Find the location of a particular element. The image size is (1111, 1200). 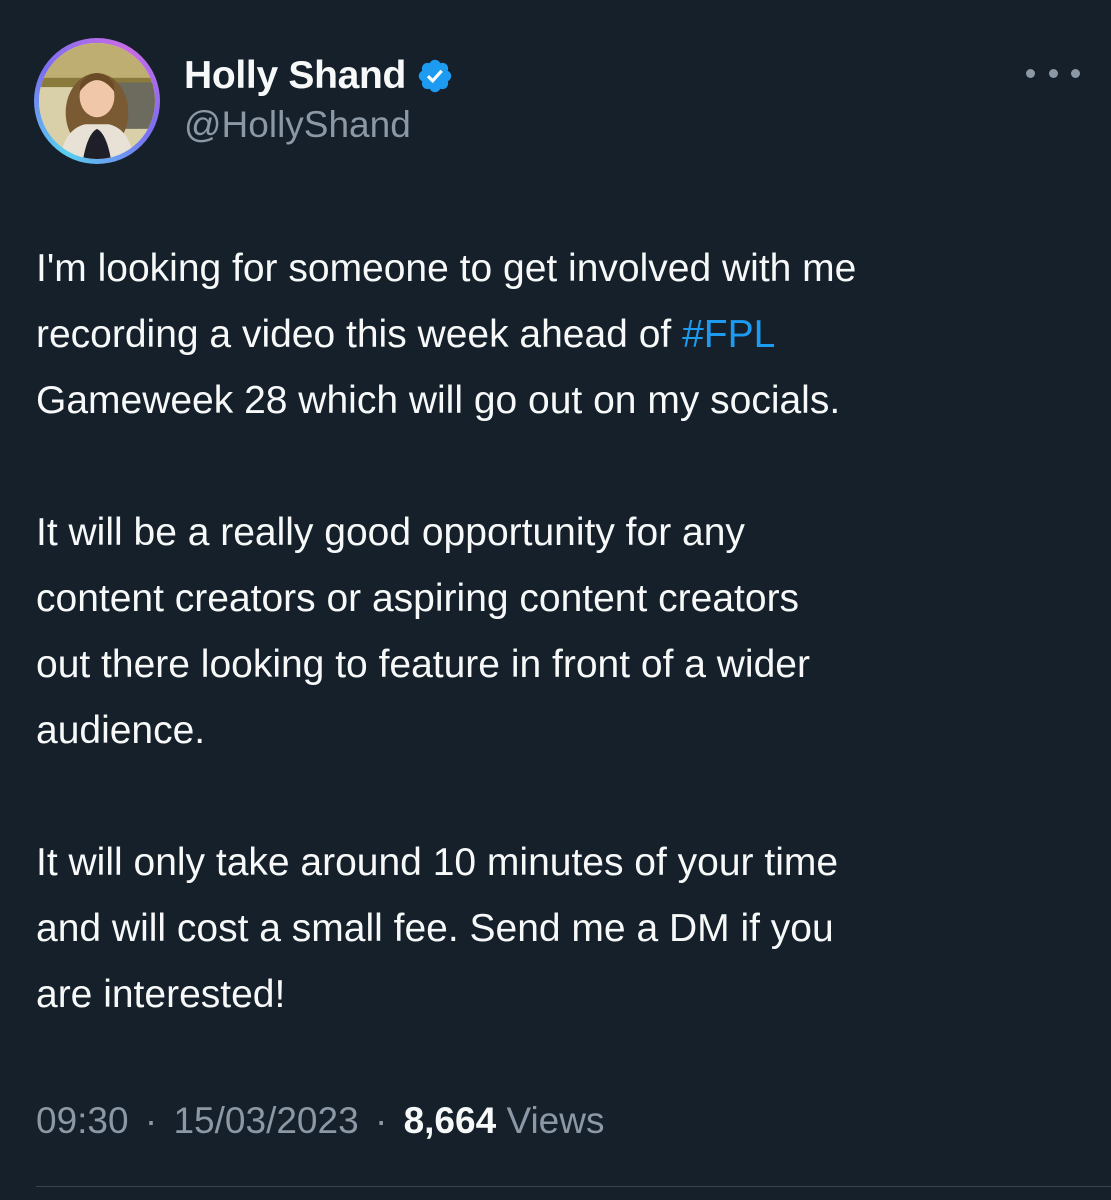

hashtag-link: #FPL is located at coordinates (728, 334).